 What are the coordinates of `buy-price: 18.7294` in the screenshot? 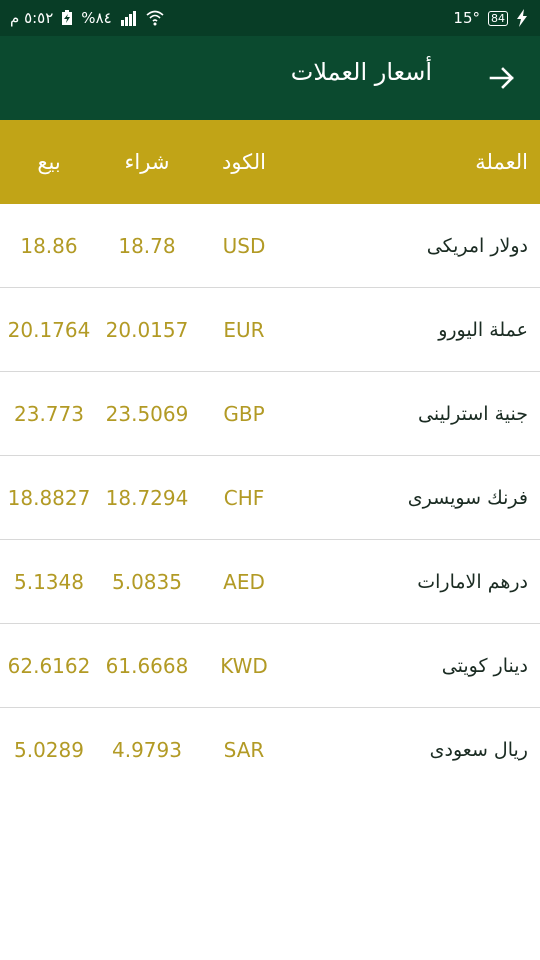 It's located at (147, 497).